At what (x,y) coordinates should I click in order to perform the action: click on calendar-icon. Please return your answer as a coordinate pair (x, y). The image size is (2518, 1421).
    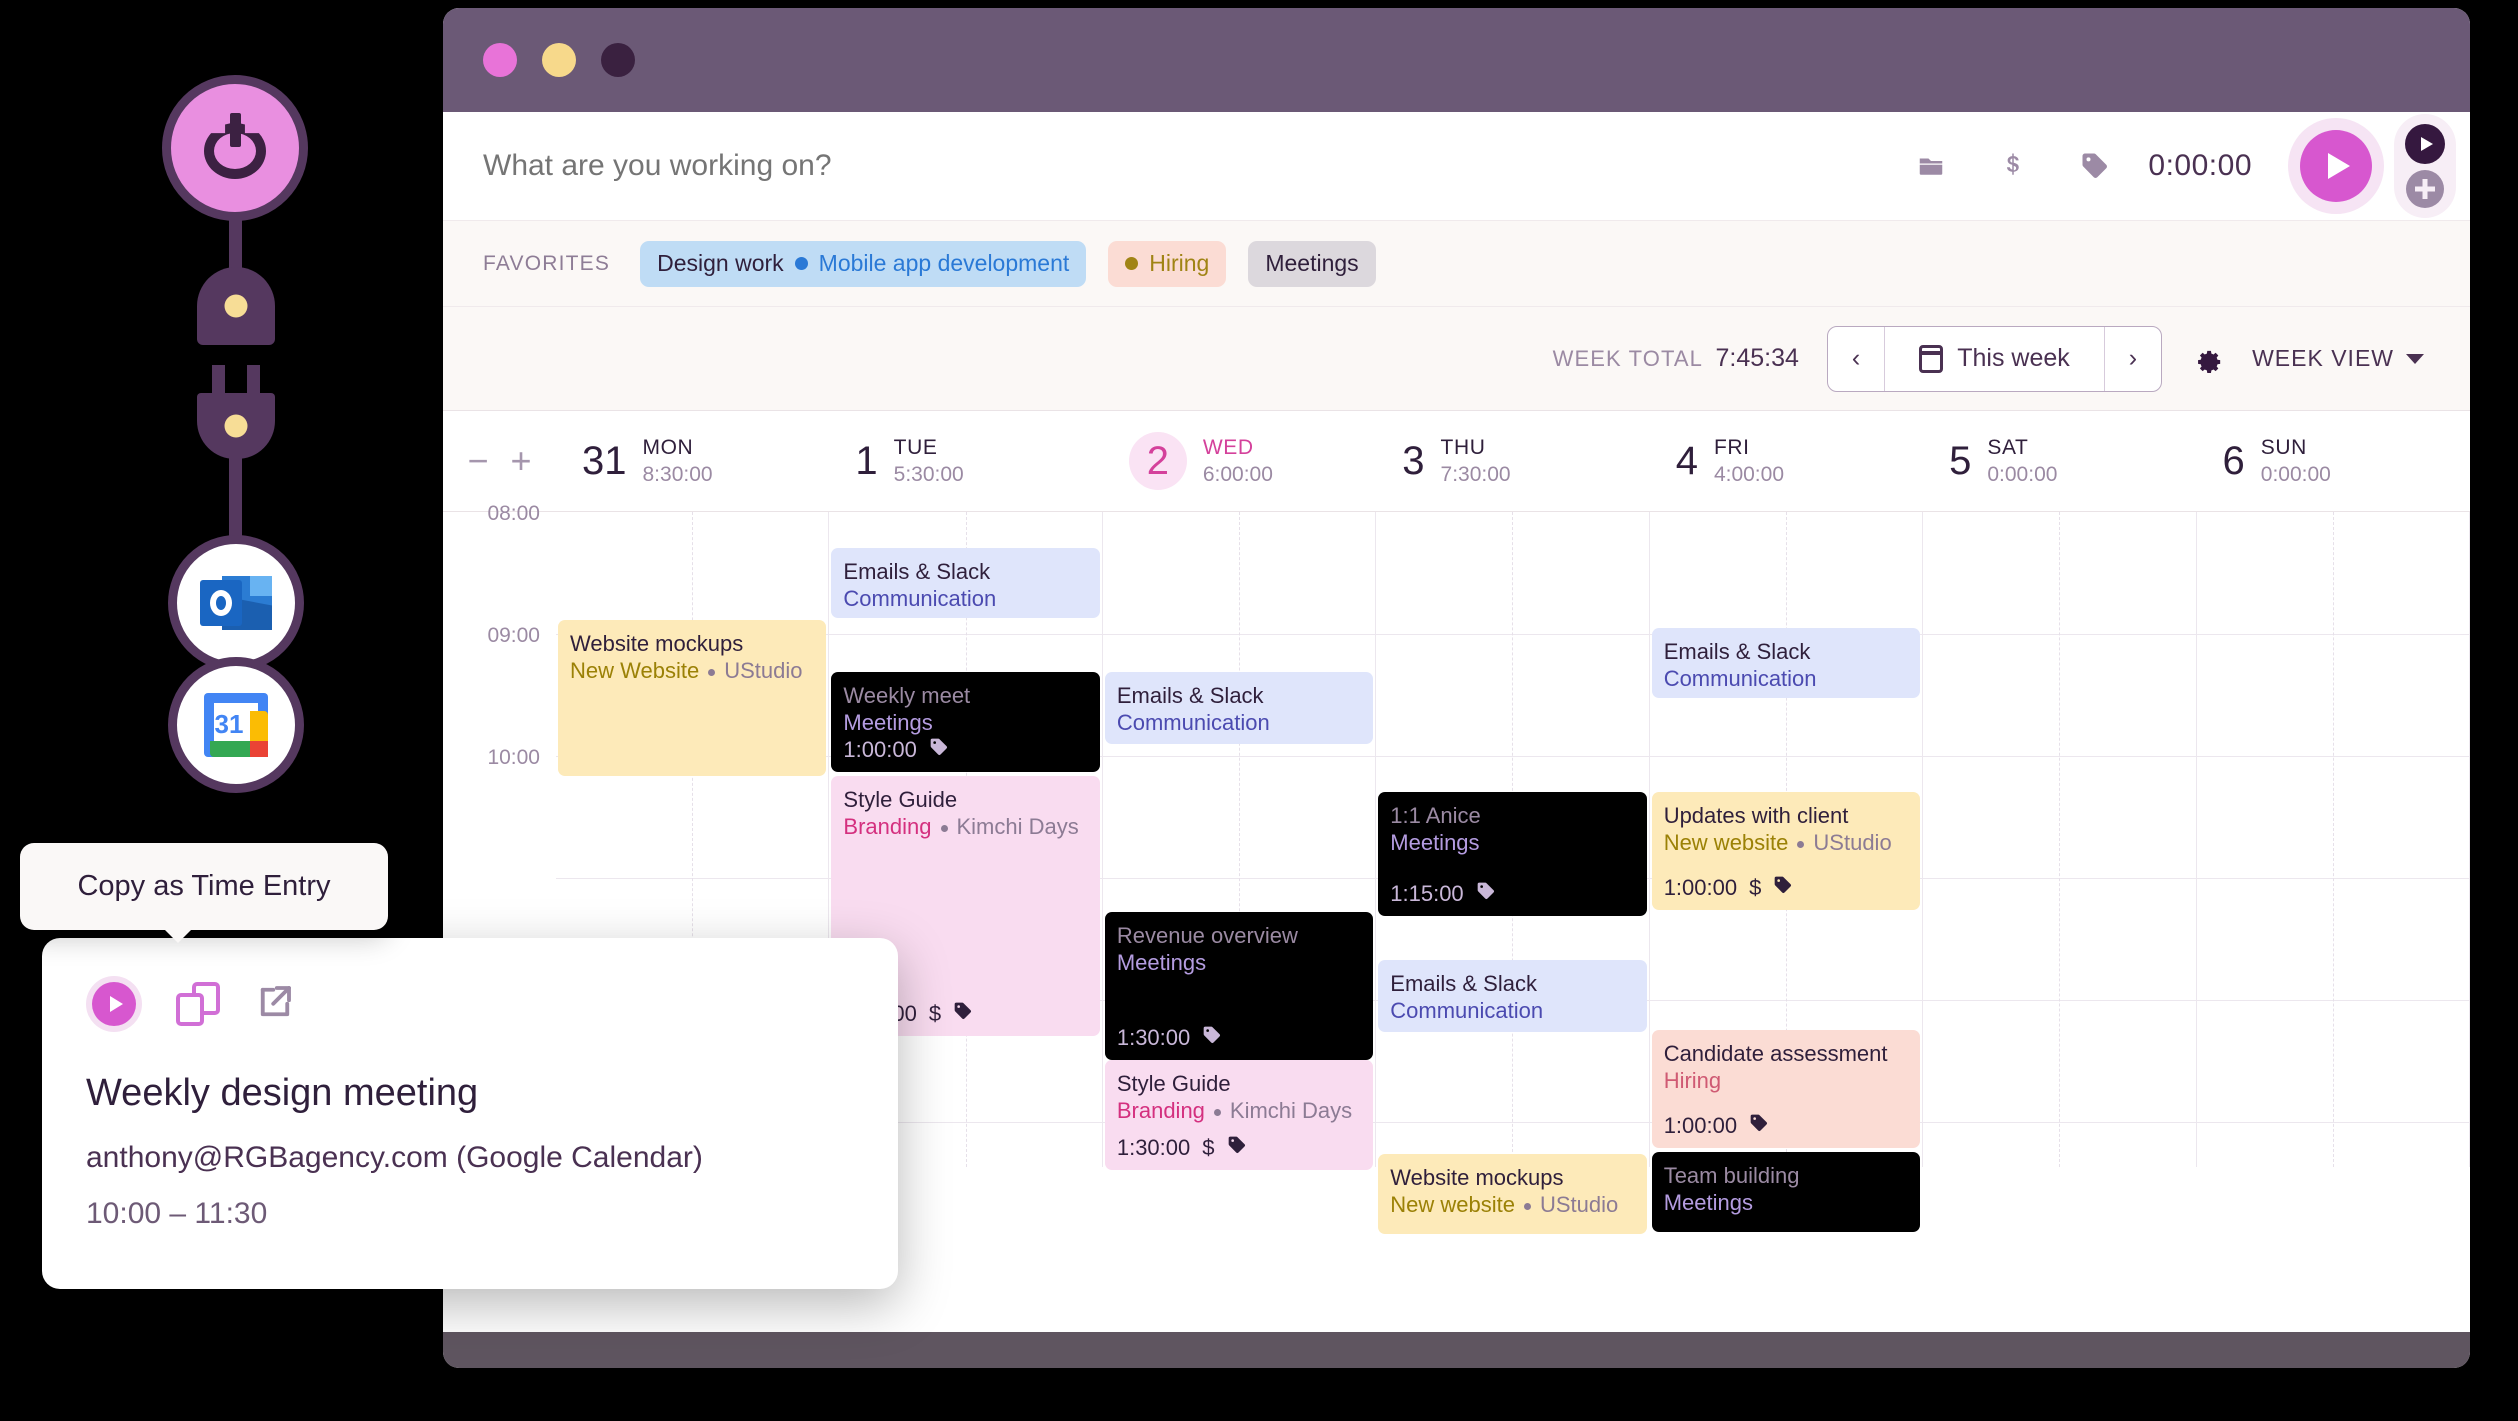
    Looking at the image, I should click on (1931, 358).